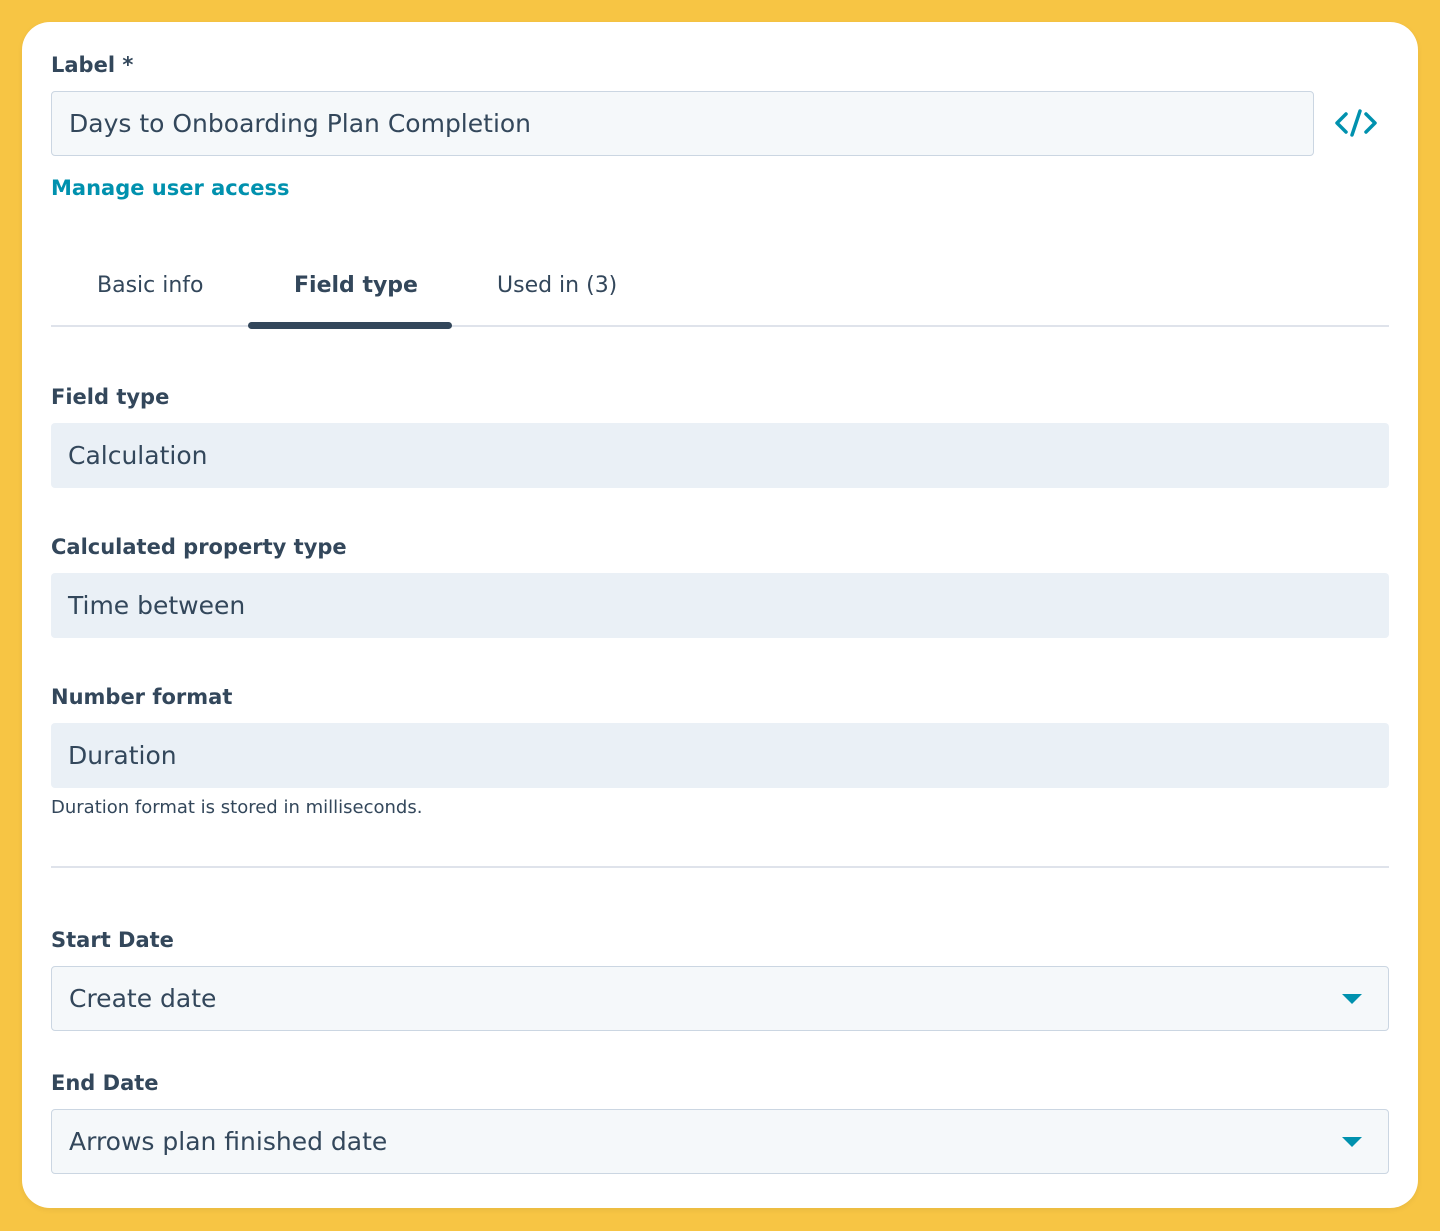 Image resolution: width=1440 pixels, height=1231 pixels. Describe the element at coordinates (350, 325) in the screenshot. I see `active-tab-indicator` at that location.